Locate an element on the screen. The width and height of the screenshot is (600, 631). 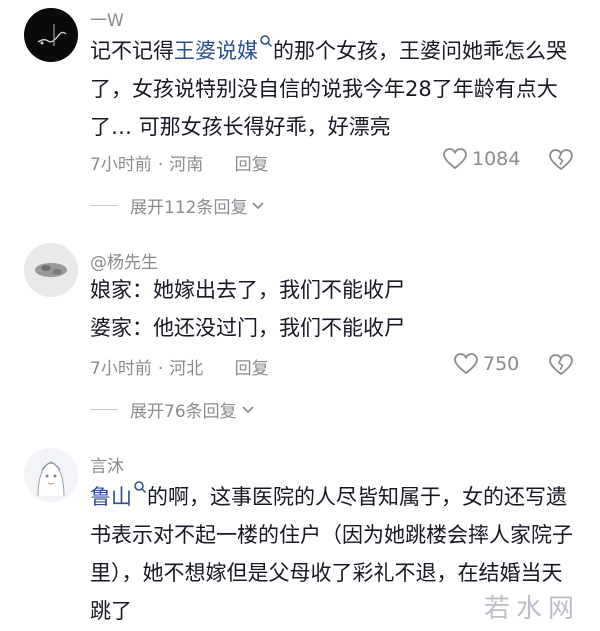
mention-link: 鲁山 is located at coordinates (111, 497).